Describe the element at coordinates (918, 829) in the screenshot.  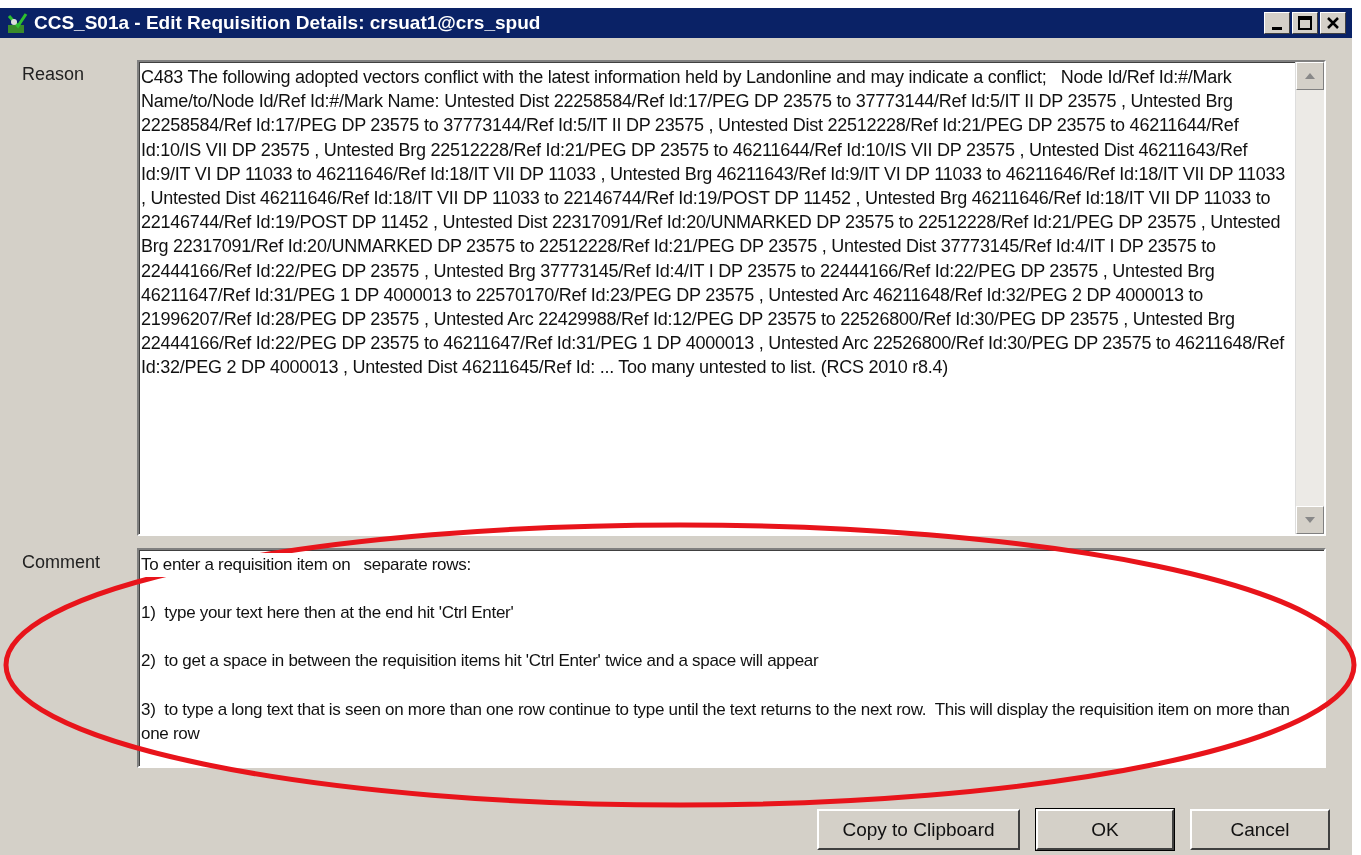
I see `dialog-button: Copy to Clipboard` at that location.